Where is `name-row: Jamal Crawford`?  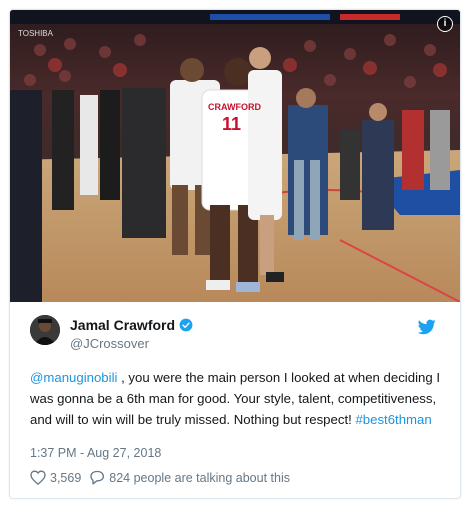
name-row: Jamal Crawford is located at coordinates (131, 325).